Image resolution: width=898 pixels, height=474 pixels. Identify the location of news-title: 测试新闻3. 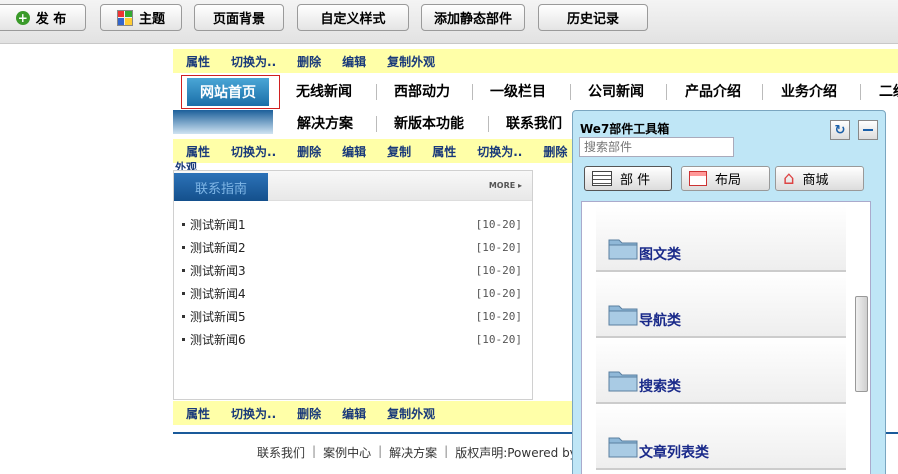
(218, 270).